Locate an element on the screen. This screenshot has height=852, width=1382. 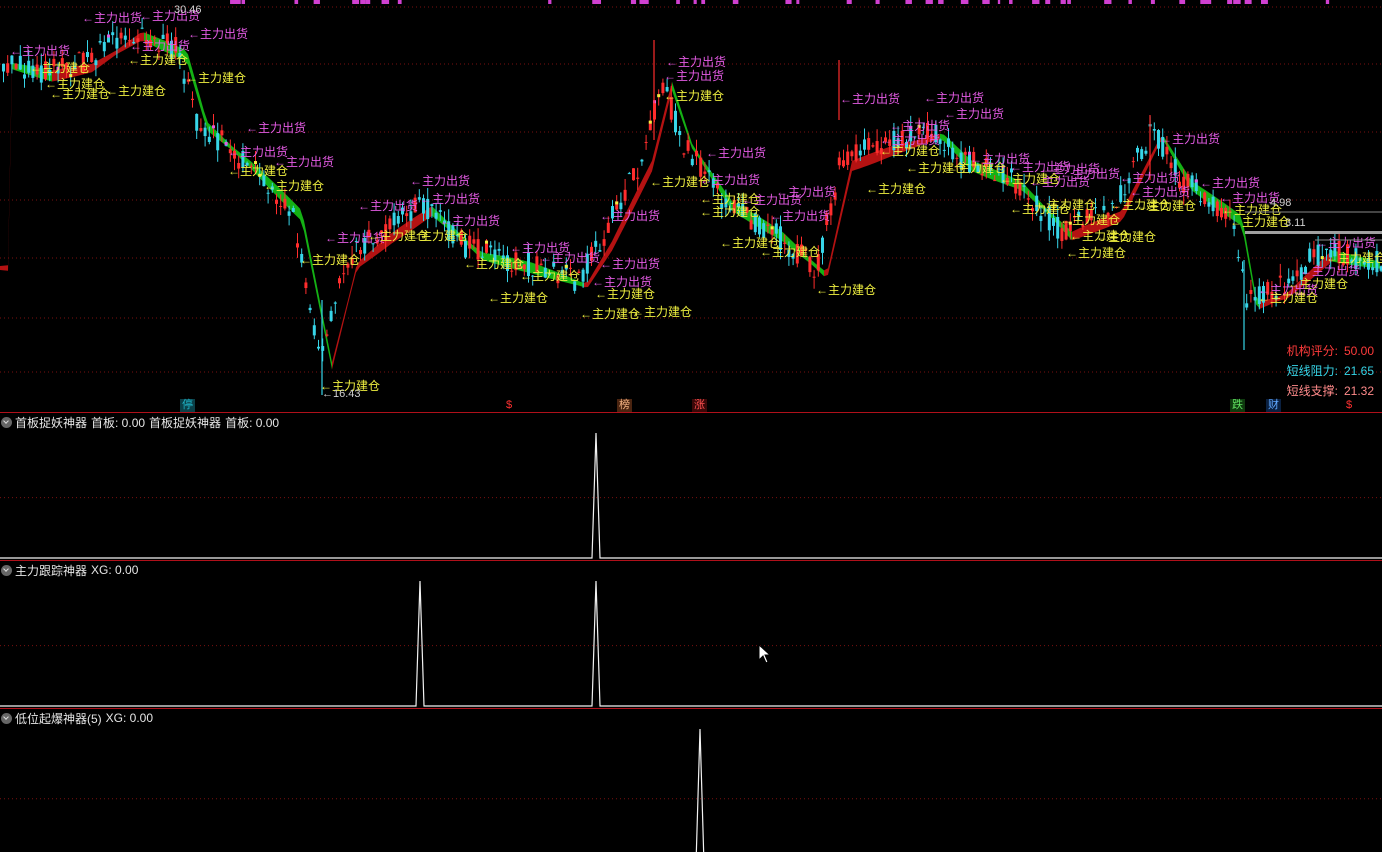
indicator-2-header: 主力跟踪神器 XG: 0.00 is located at coordinates (71, 570).